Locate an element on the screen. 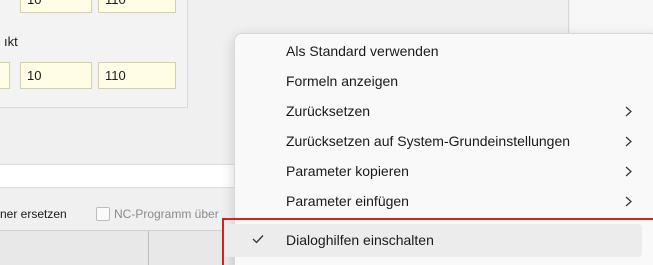 Image resolution: width=653 pixels, height=265 pixels. menu-item-als-standard-verwenden: Als Standard verwenden is located at coordinates (444, 51).